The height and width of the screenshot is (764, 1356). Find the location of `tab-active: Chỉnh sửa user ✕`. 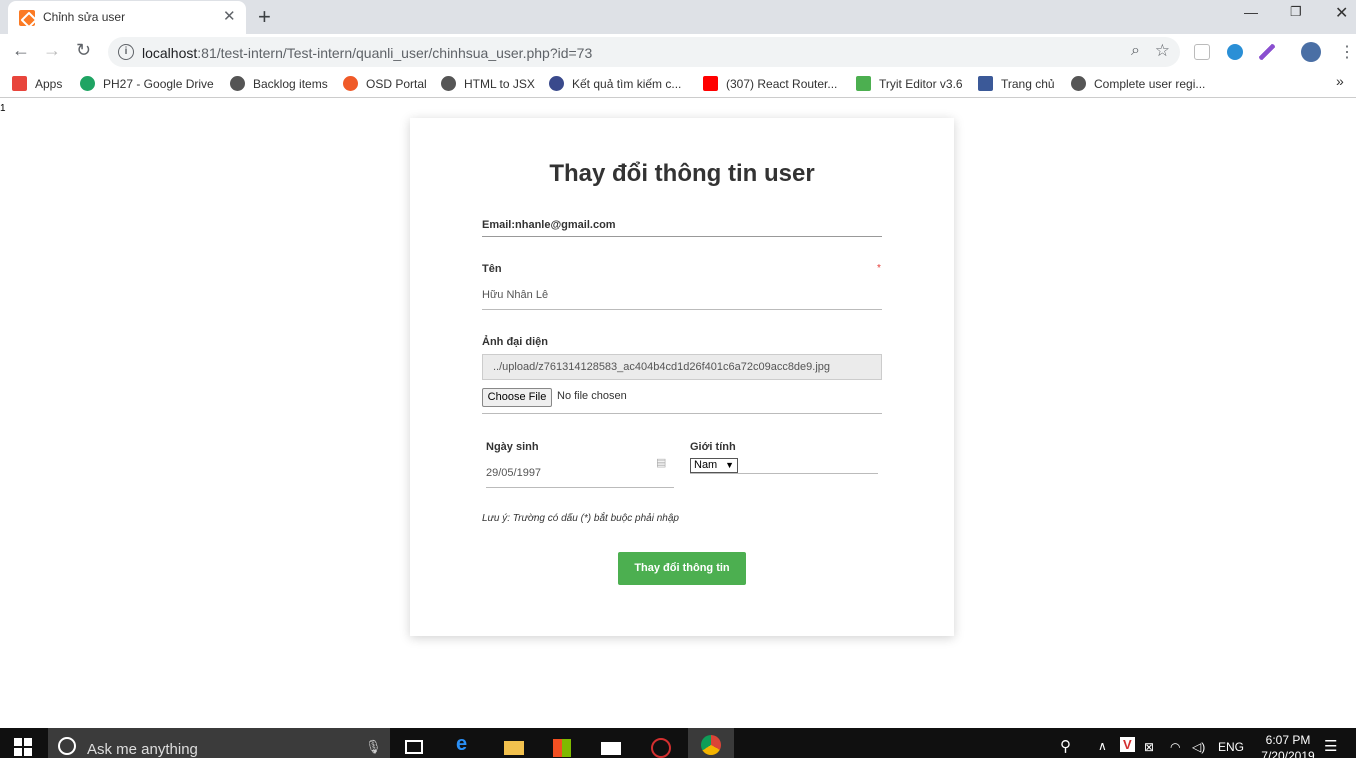

tab-active: Chỉnh sửa user ✕ is located at coordinates (127, 17).